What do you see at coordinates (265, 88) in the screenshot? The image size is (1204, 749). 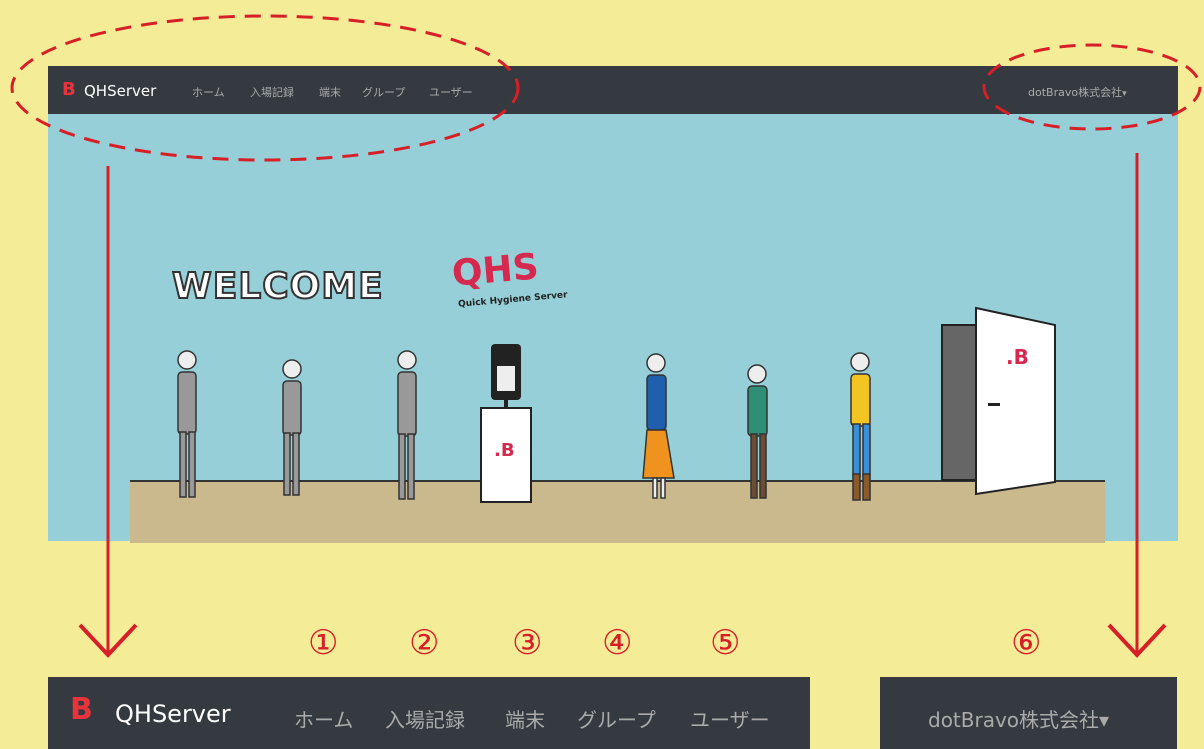 I see `highlight-ellipse-left` at bounding box center [265, 88].